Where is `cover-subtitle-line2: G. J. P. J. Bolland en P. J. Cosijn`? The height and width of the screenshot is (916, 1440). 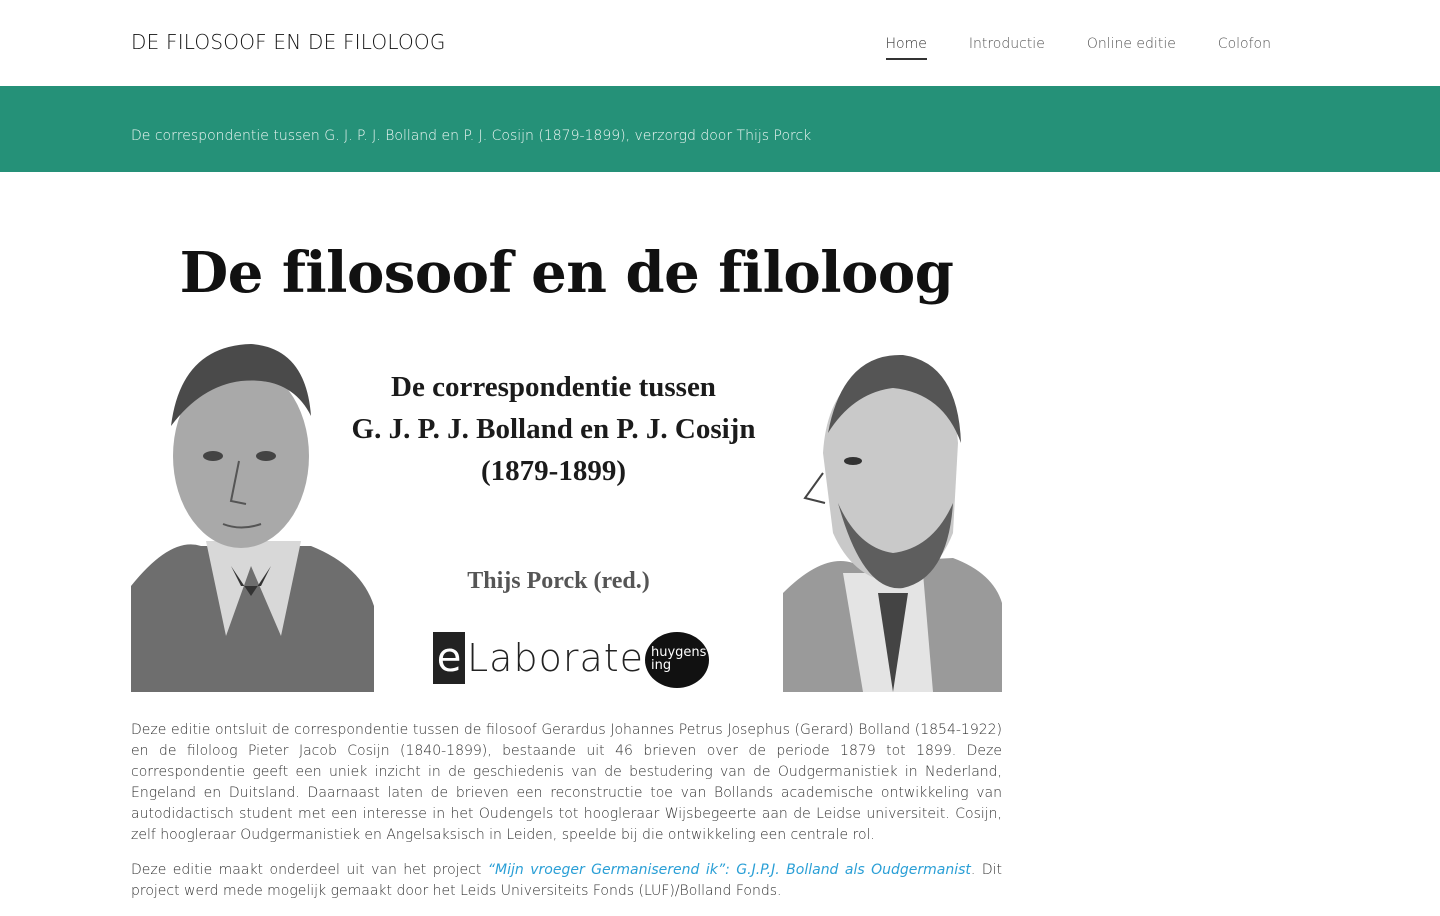
cover-subtitle-line2: G. J. P. J. Bolland en P. J. Cosijn is located at coordinates (553, 429).